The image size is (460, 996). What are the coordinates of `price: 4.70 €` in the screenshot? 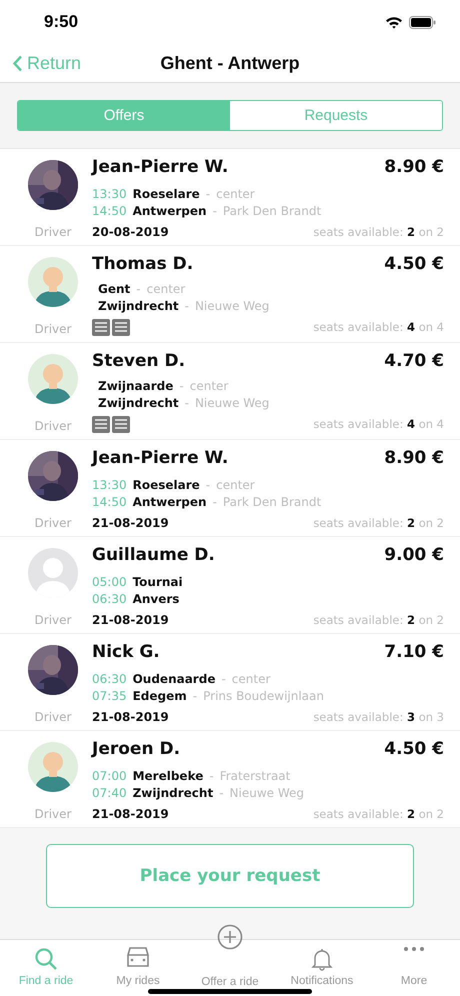 It's located at (414, 361).